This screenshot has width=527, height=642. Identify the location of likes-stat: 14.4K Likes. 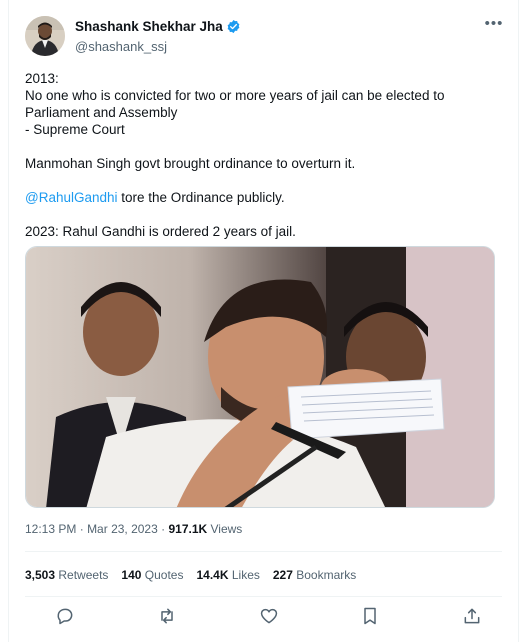
(227, 575).